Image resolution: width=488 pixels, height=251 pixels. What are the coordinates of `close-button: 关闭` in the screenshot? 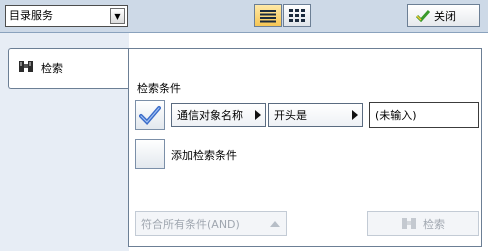 It's located at (443, 15).